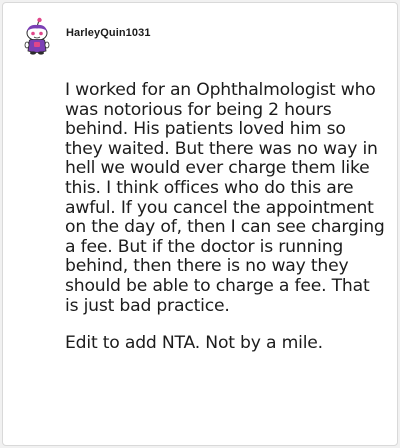  What do you see at coordinates (108, 33) in the screenshot?
I see `username-link: HarleyQuin1031` at bounding box center [108, 33].